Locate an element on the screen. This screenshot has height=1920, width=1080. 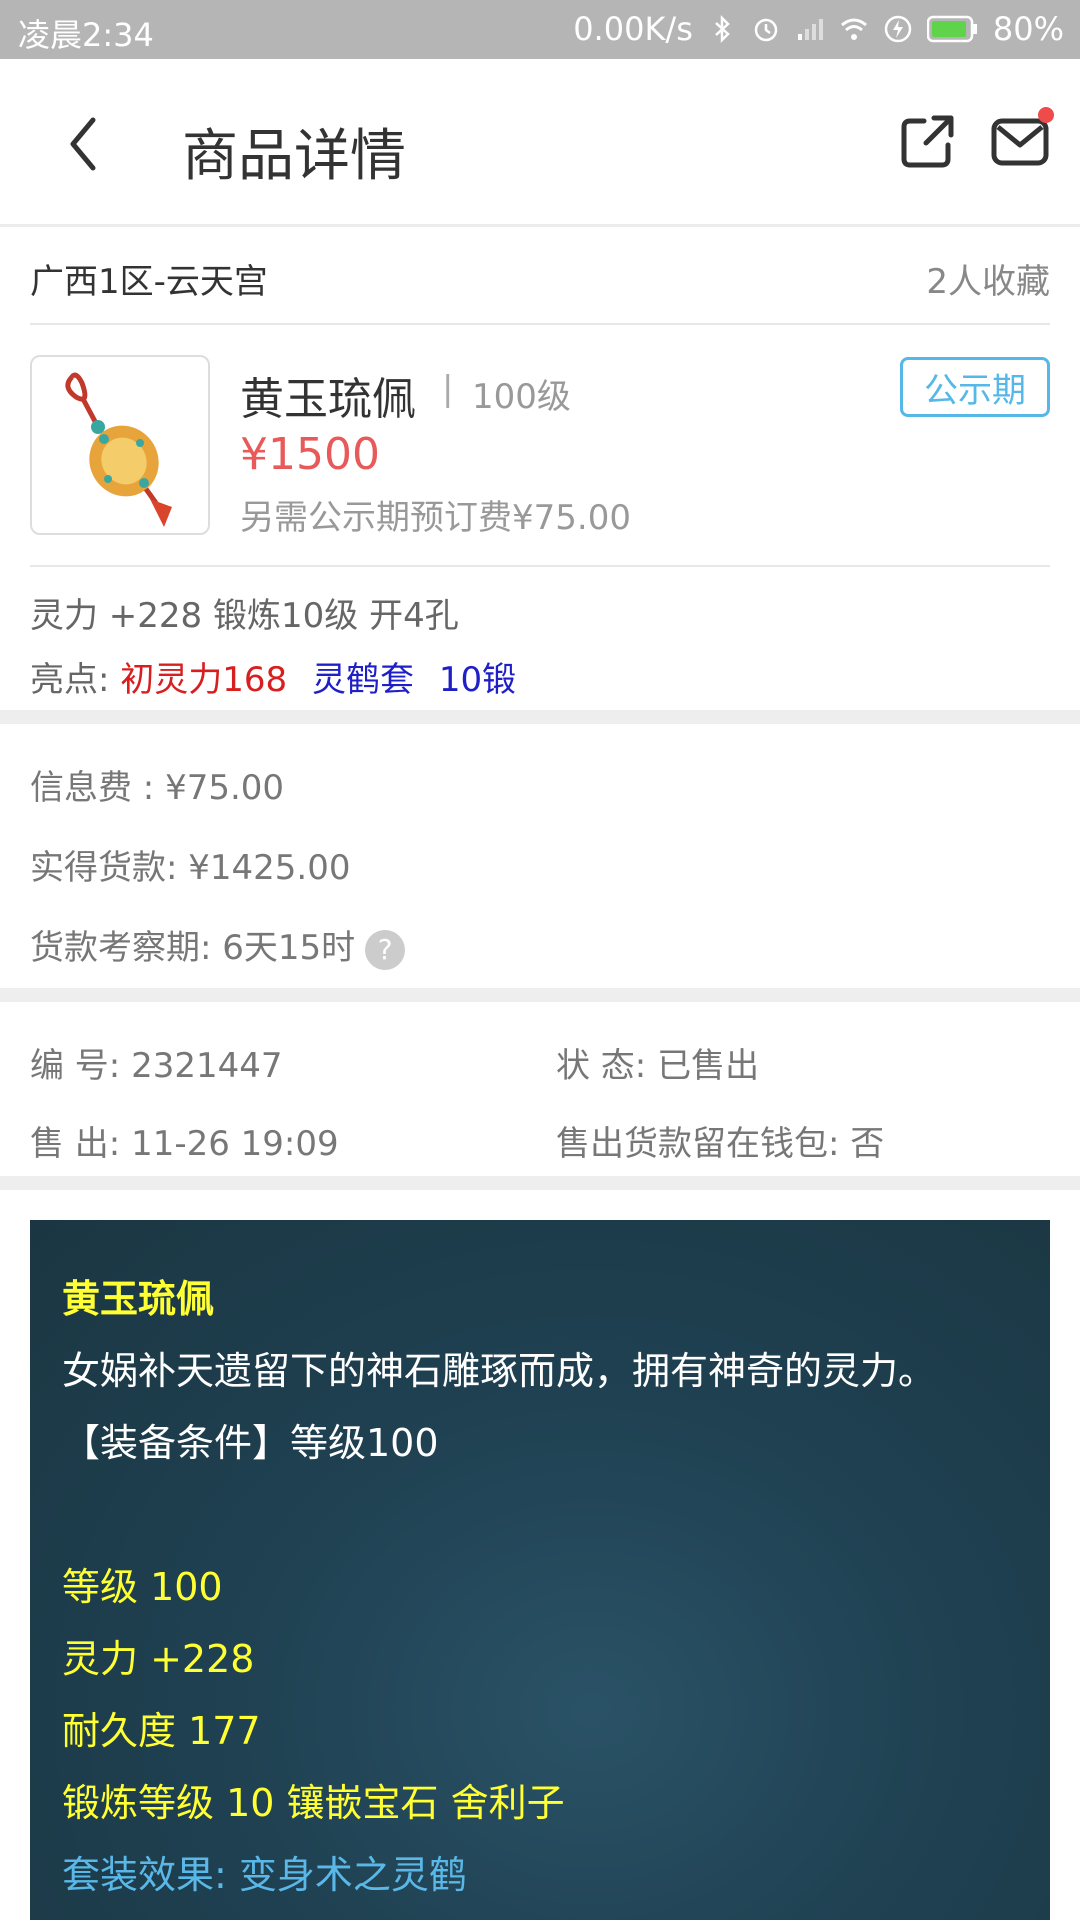
info-fee: 信息费 : ¥75.00 is located at coordinates (157, 788).